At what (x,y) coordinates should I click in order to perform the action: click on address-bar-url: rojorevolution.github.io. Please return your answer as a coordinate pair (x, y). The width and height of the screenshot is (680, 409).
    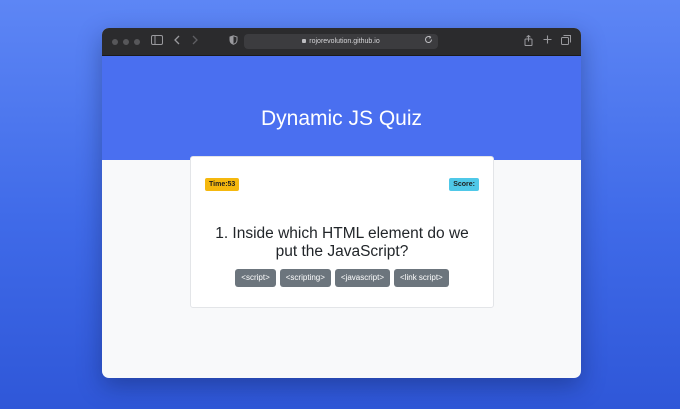
    Looking at the image, I should click on (344, 41).